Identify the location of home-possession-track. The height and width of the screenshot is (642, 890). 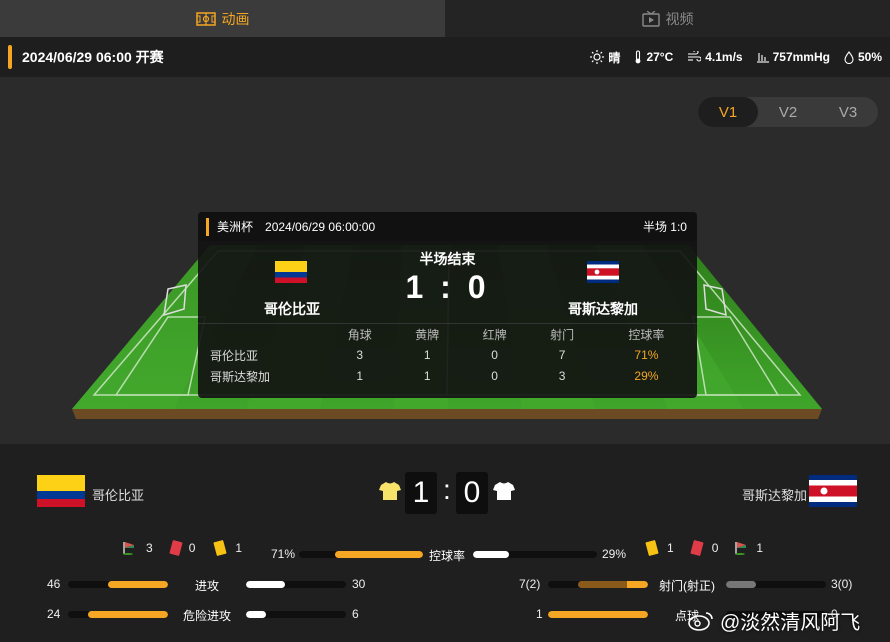
(361, 554).